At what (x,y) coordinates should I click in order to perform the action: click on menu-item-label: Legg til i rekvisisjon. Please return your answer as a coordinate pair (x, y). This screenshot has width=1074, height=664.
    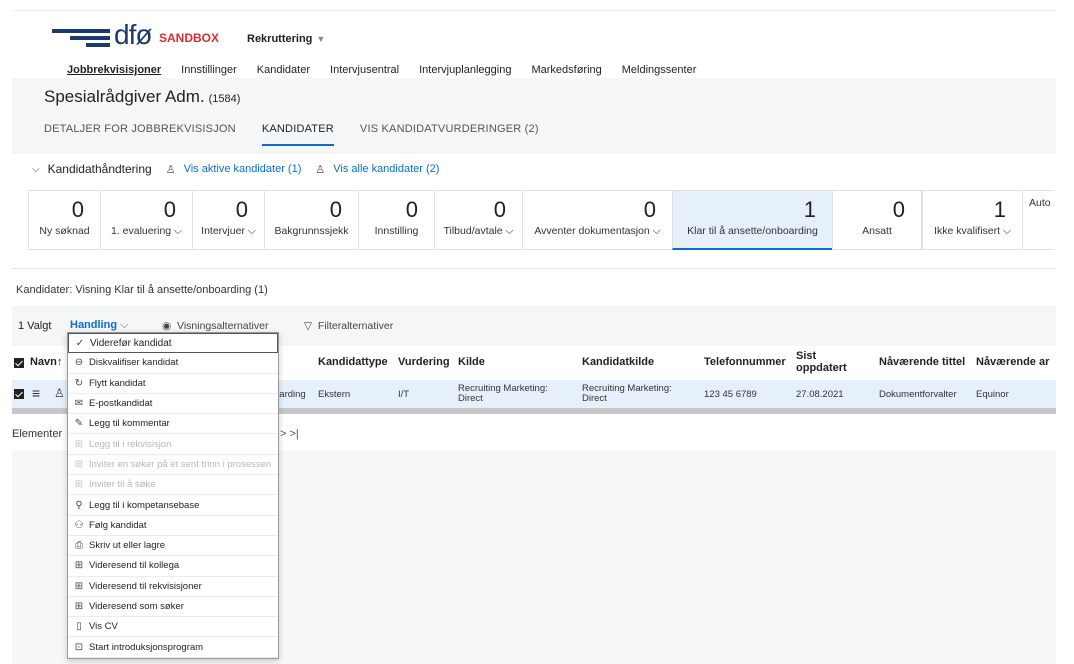
    Looking at the image, I should click on (130, 444).